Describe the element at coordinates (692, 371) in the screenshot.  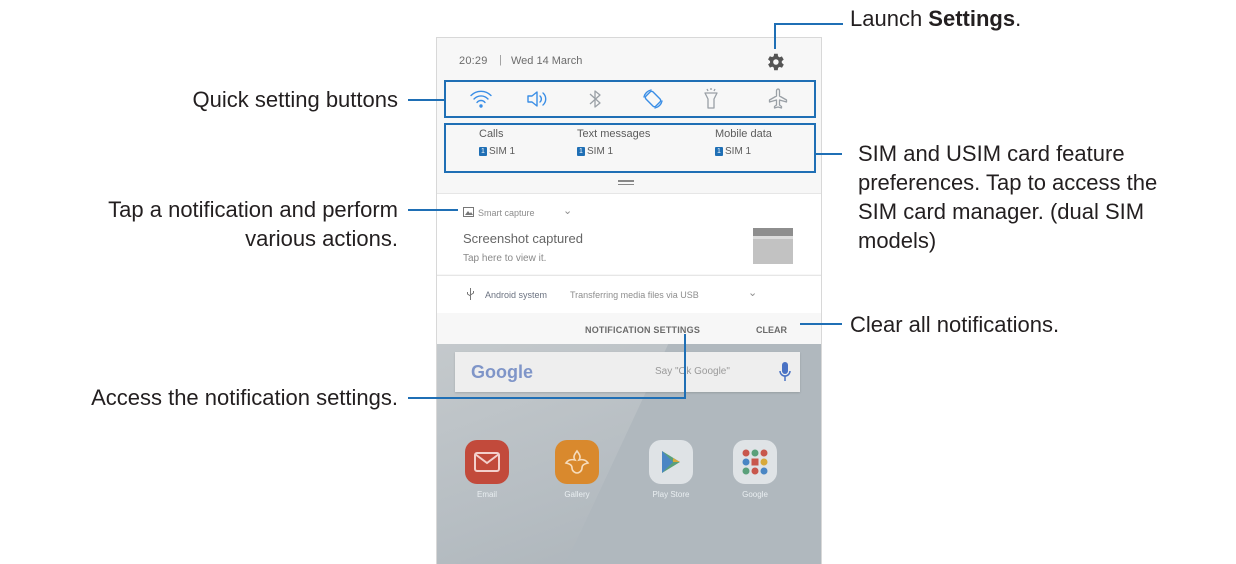
I see `google-search-hint: Say "Ok Google"` at that location.